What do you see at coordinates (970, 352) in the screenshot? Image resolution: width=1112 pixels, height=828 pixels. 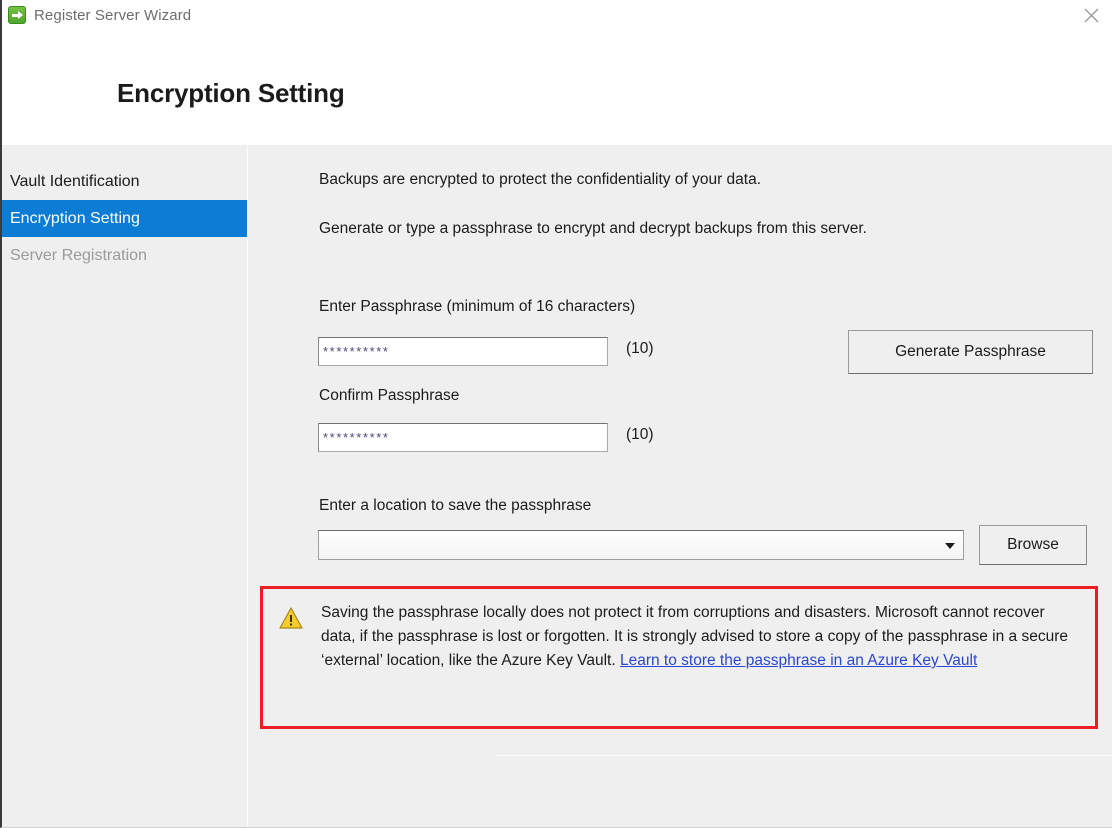 I see `generate-passphrase-button: Generate Passphrase` at bounding box center [970, 352].